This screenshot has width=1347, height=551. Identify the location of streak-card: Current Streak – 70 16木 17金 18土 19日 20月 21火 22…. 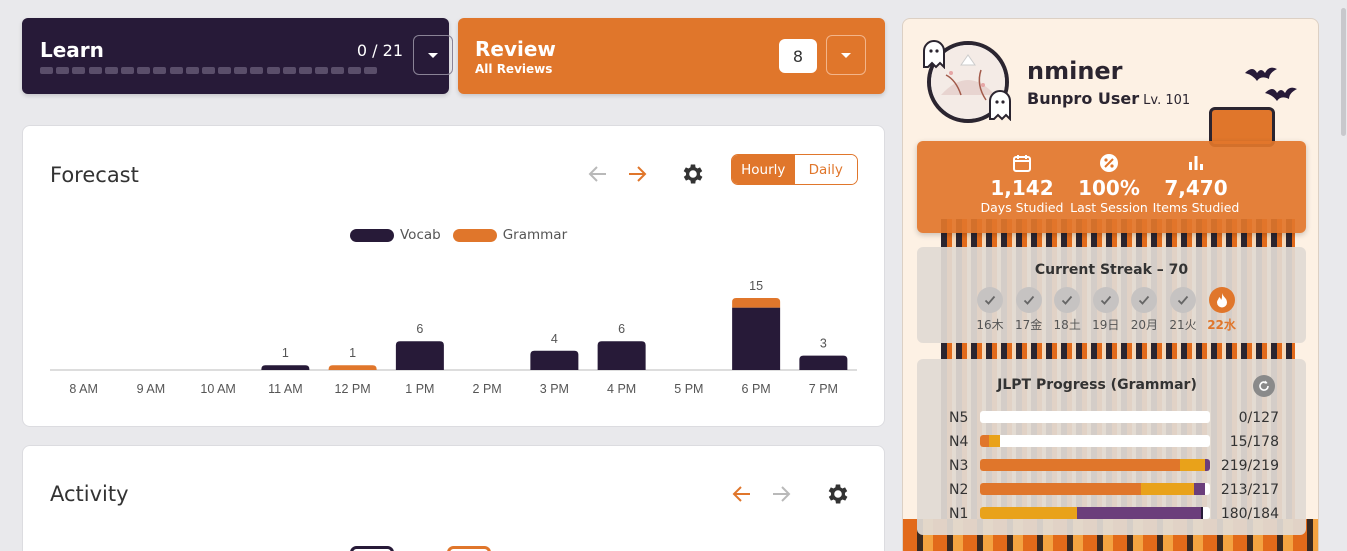
(1111, 295).